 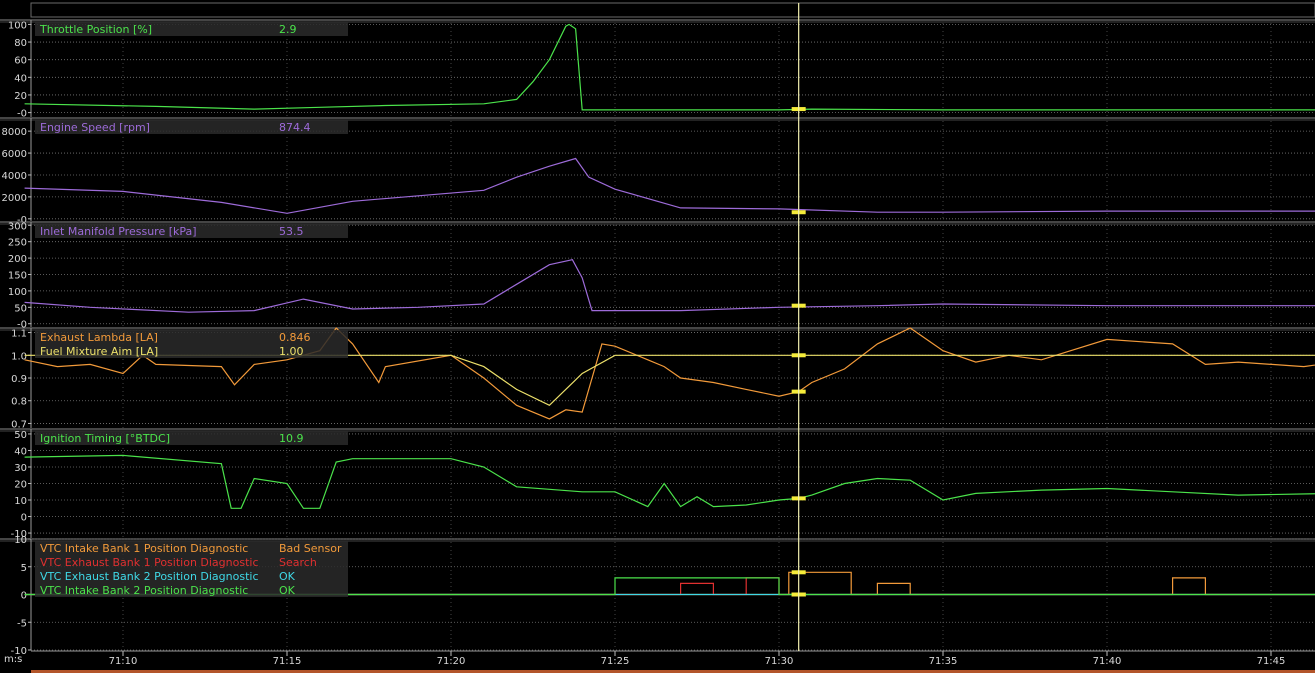 What do you see at coordinates (20, 468) in the screenshot?
I see `y-tick-label: 30` at bounding box center [20, 468].